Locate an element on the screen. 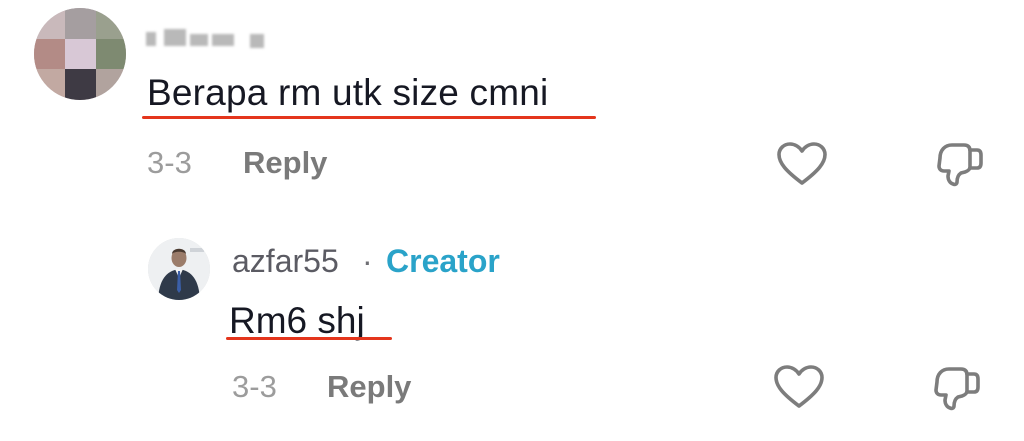  user-avatar is located at coordinates (179, 269).